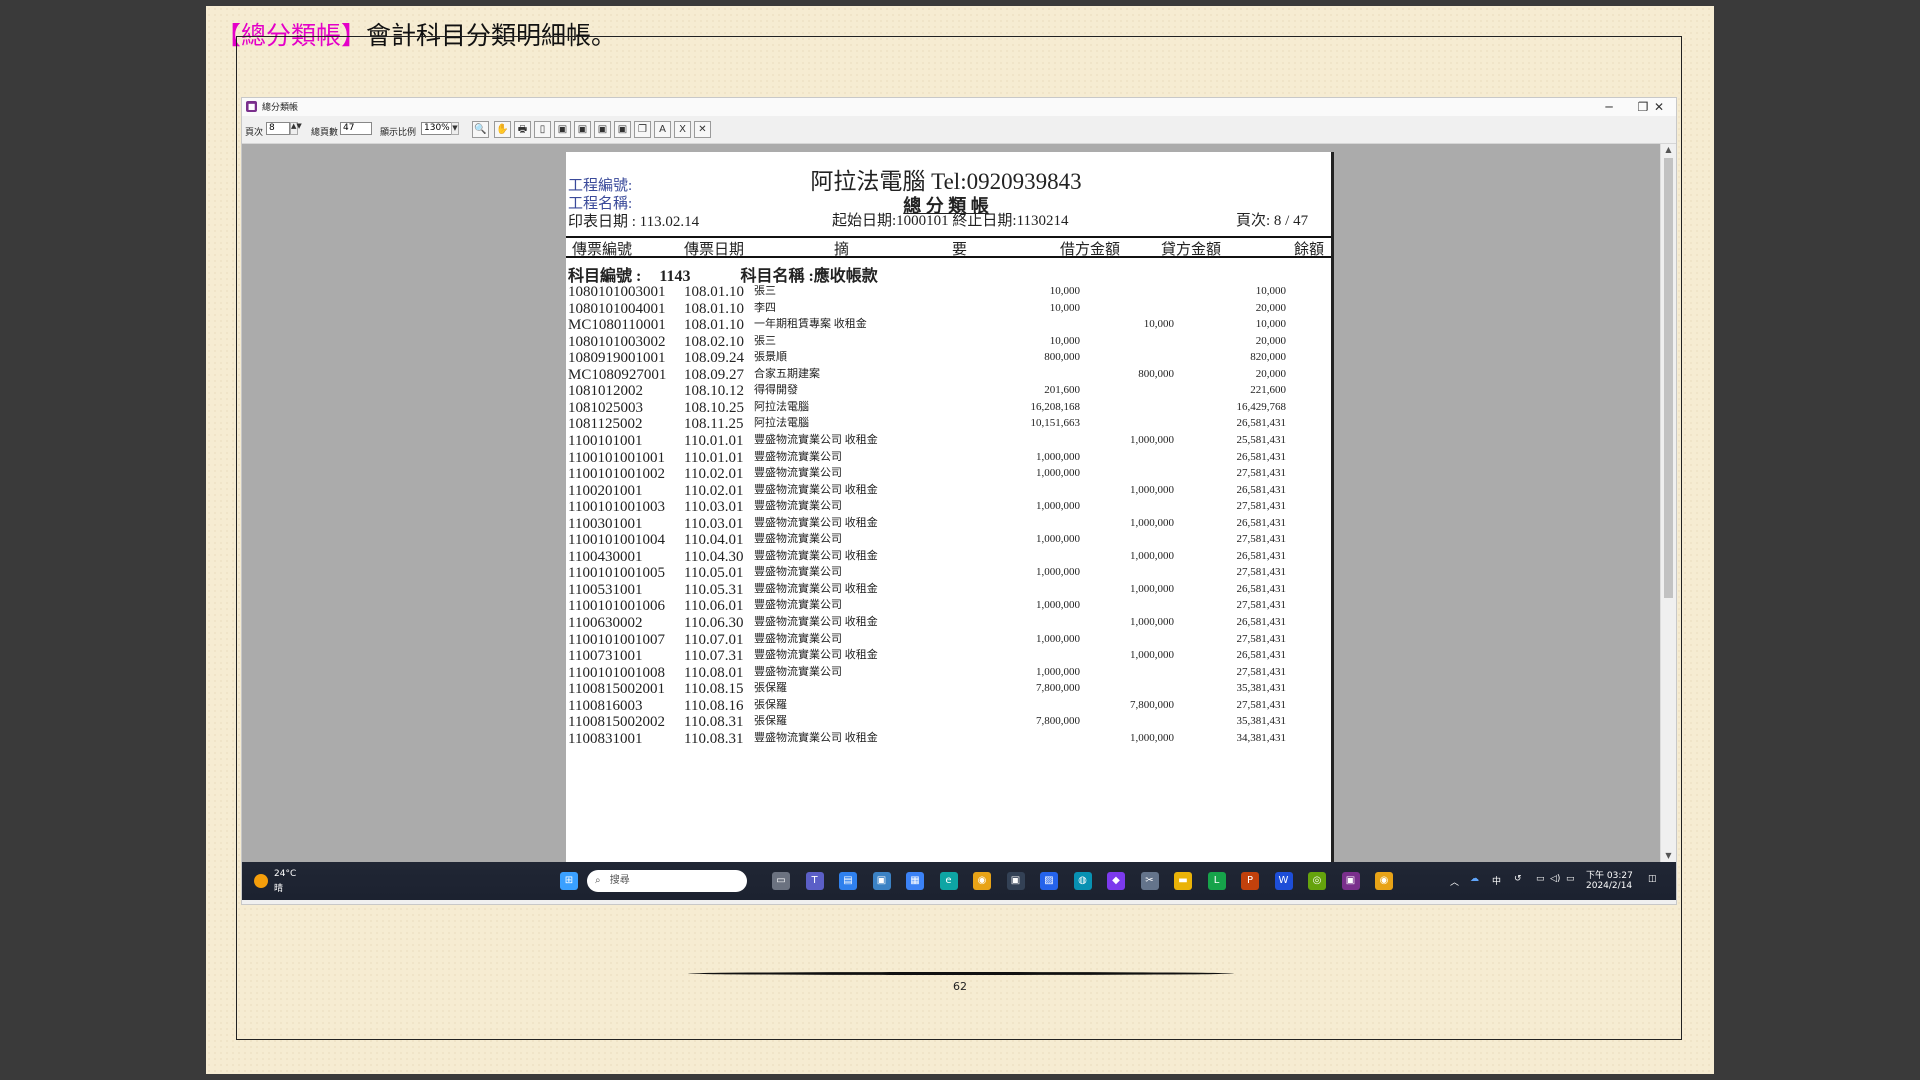  I want to click on weather-temp: 24°C, so click(285, 874).